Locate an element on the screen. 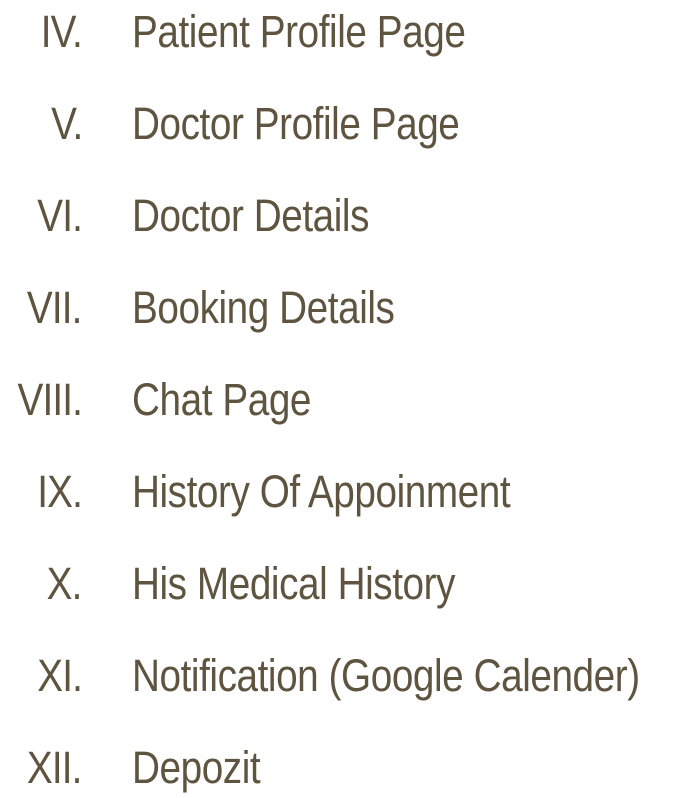  list-item-numeral: VII. is located at coordinates (54, 307).